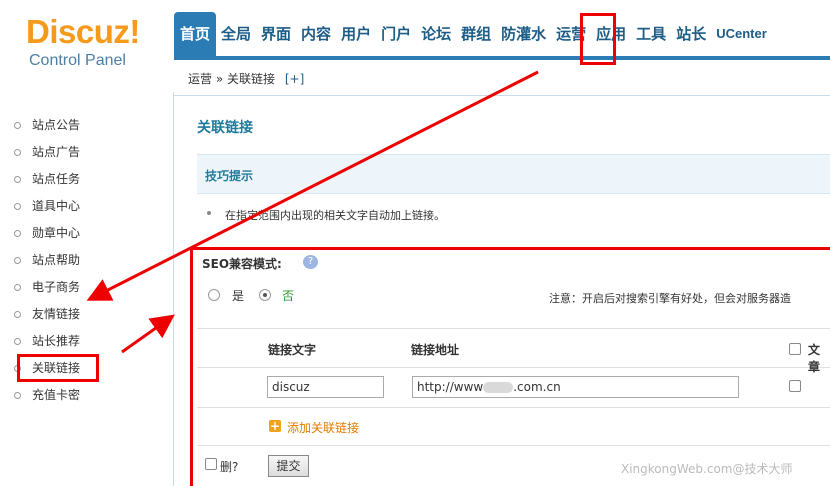  What do you see at coordinates (209, 213) in the screenshot?
I see `tip-bullet-icon` at bounding box center [209, 213].